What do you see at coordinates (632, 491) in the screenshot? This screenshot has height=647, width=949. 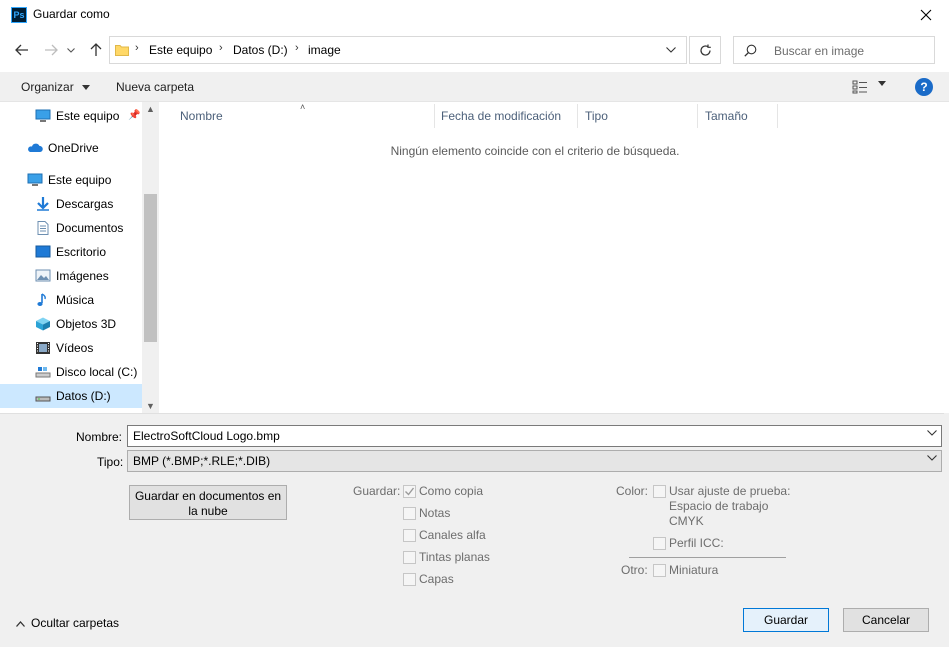 I see `color-group-label: Color:` at bounding box center [632, 491].